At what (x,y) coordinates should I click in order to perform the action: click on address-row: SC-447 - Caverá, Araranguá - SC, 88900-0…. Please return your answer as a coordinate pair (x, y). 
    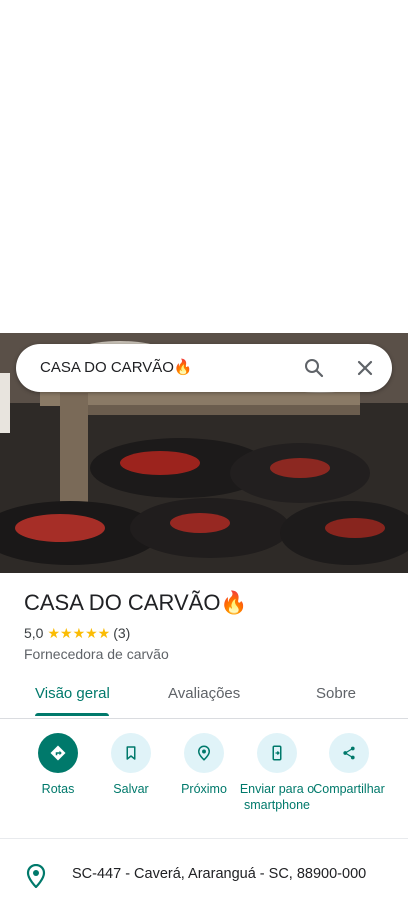
    Looking at the image, I should click on (204, 875).